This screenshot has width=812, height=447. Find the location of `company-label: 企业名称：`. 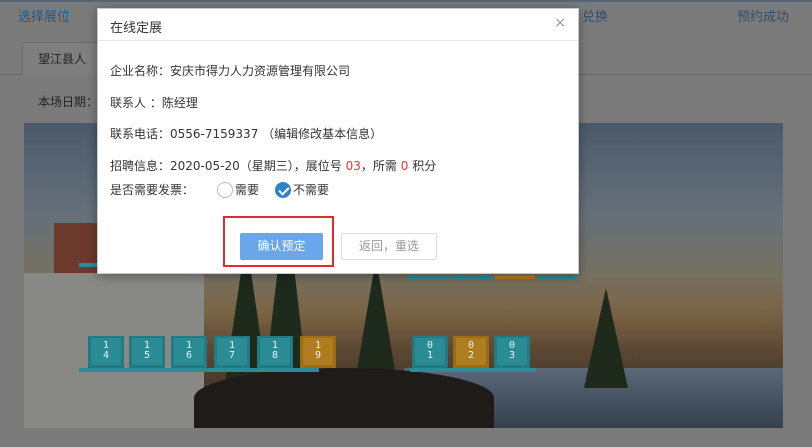

company-label: 企业名称： is located at coordinates (140, 71).